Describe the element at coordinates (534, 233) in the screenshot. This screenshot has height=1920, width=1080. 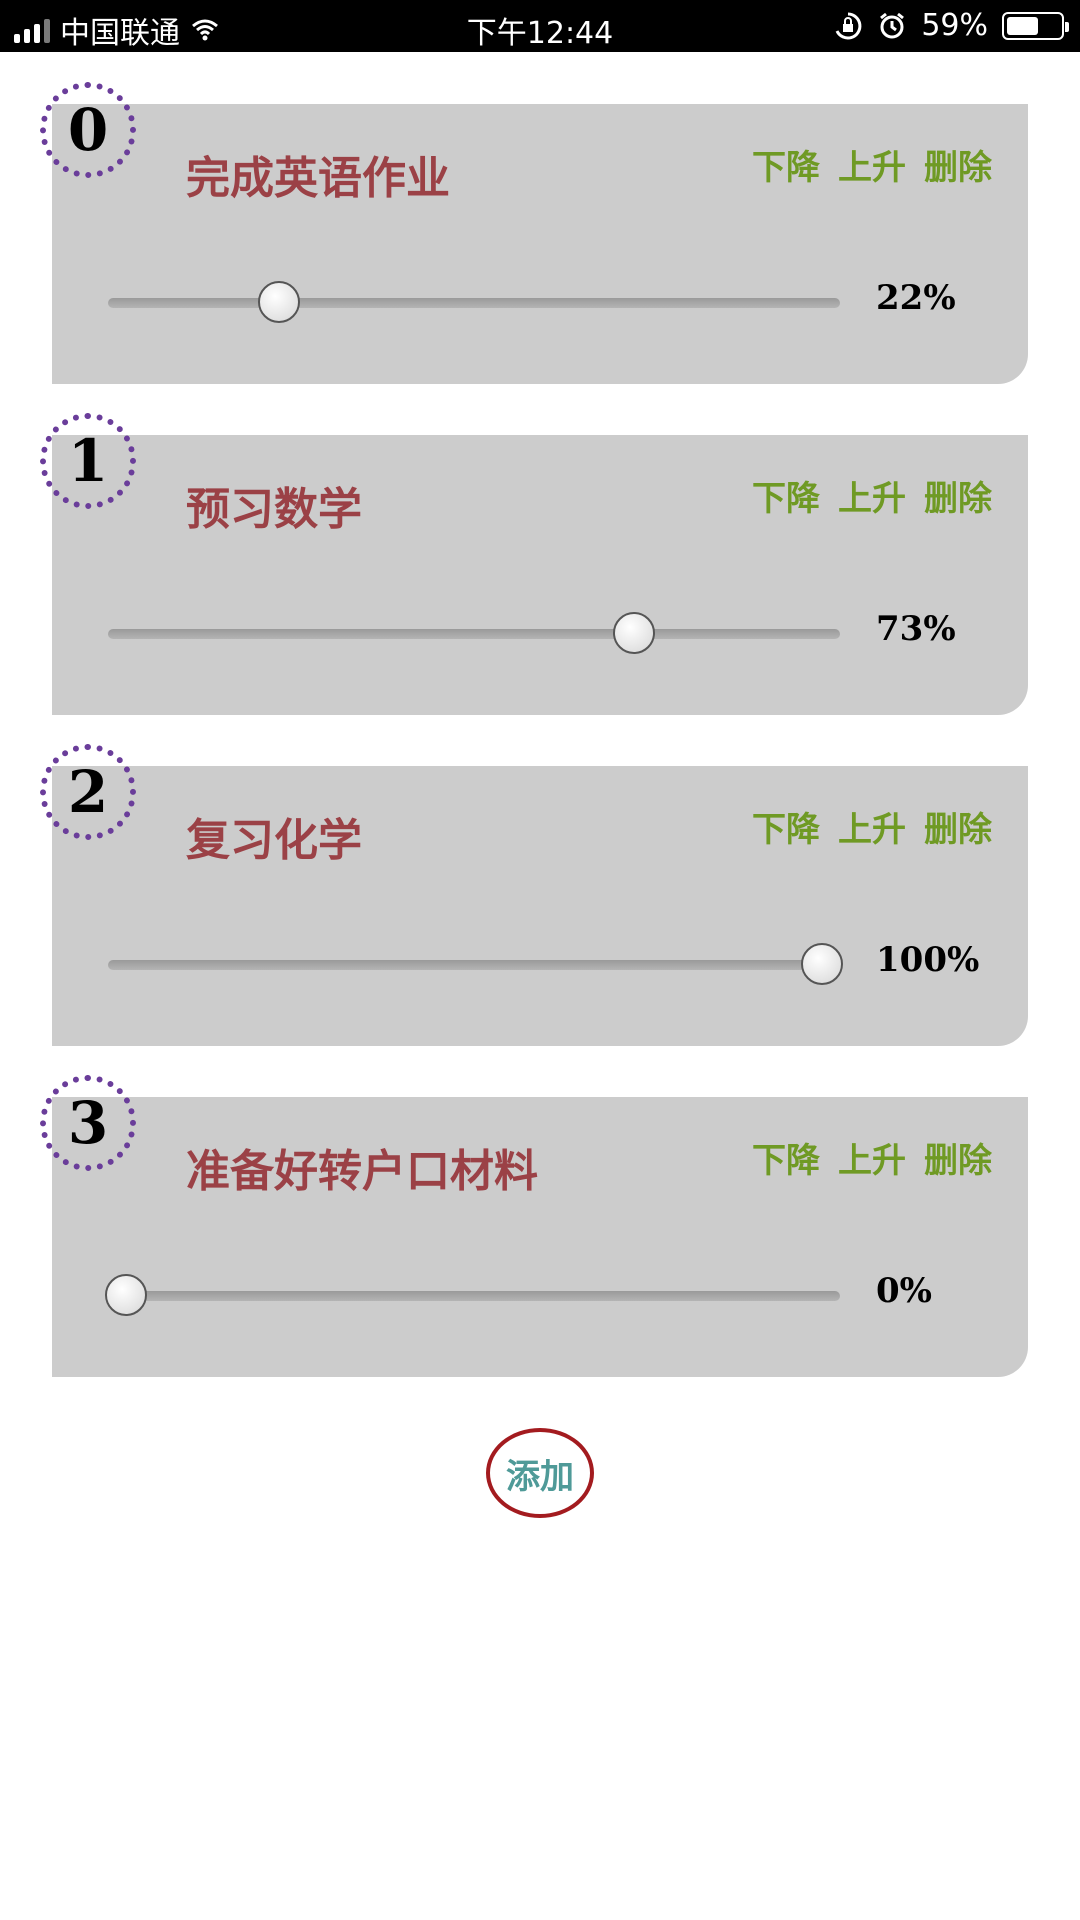
I see `task-card-0: 0 完成英语作业 下降 上升 删除 22%` at that location.